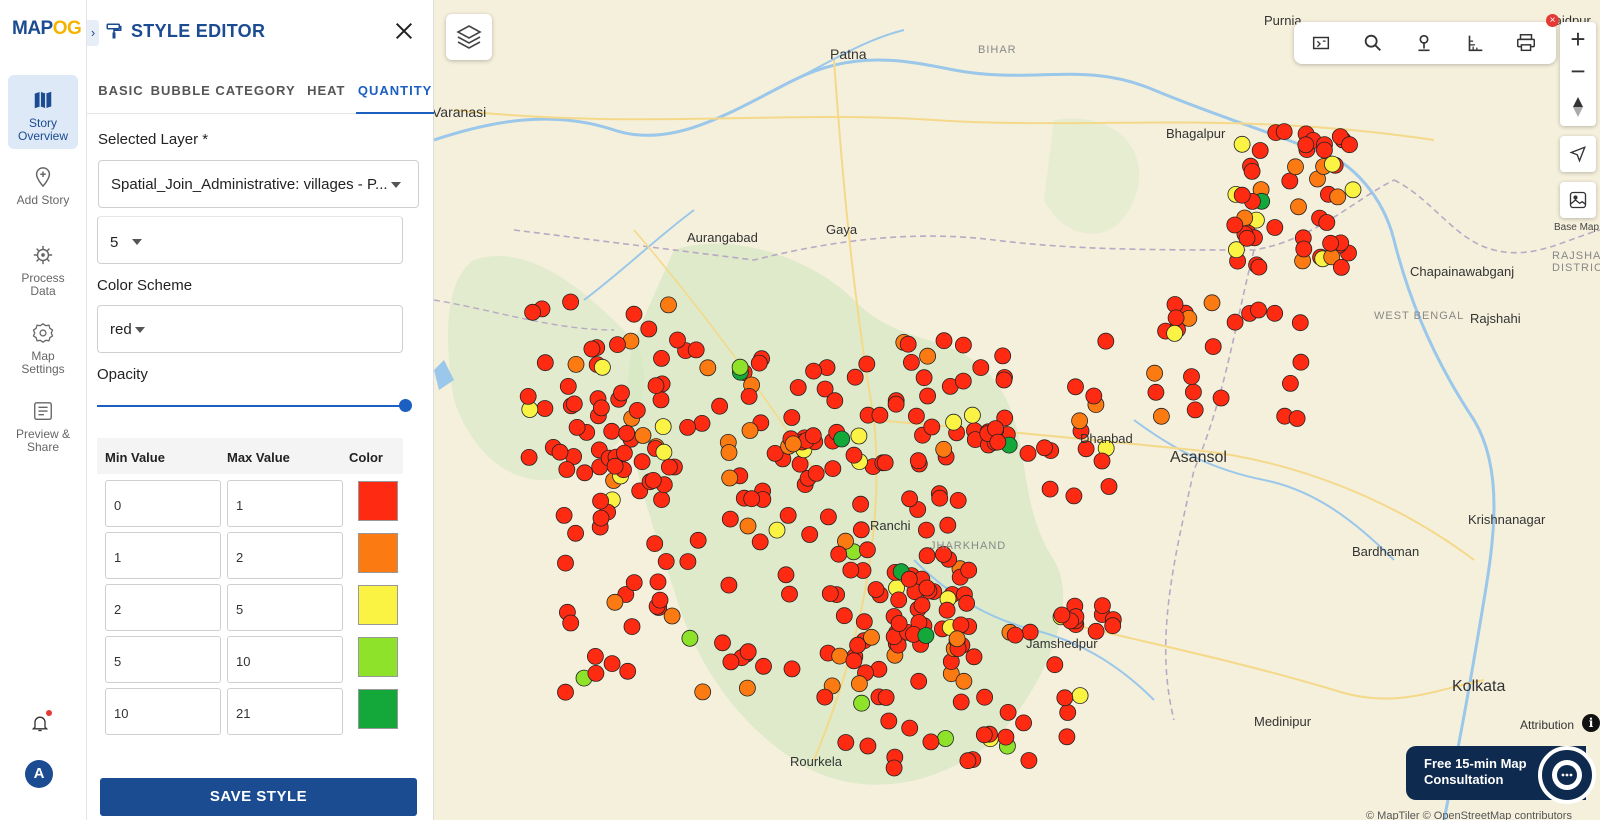 The width and height of the screenshot is (1600, 820). Describe the element at coordinates (1591, 723) in the screenshot. I see `info-icon: i` at that location.